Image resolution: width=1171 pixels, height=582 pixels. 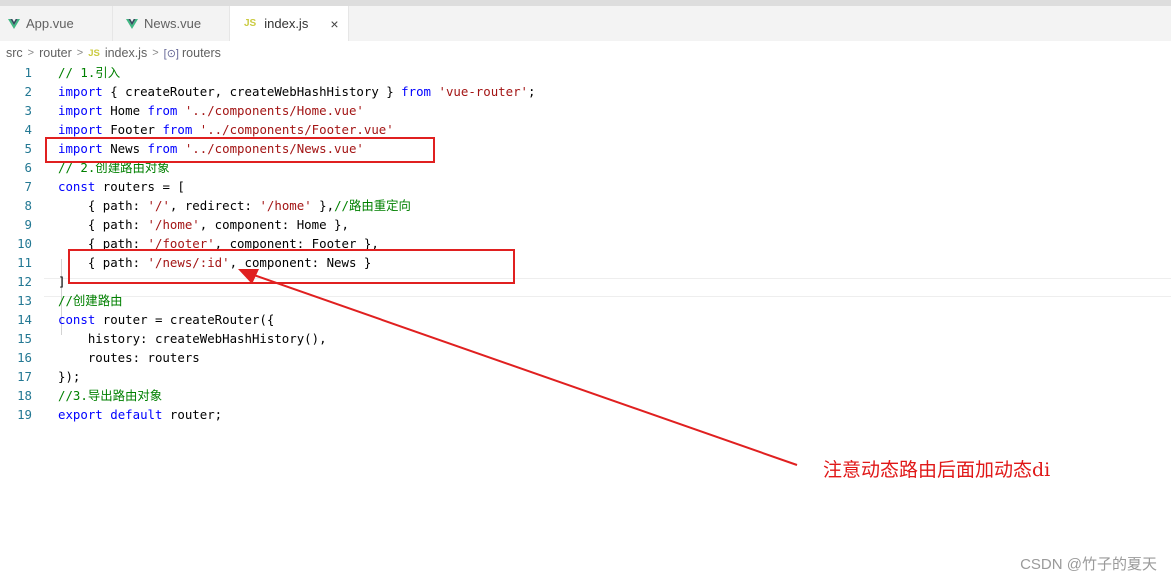 What do you see at coordinates (1088, 564) in the screenshot?
I see `watermark: CSDN @竹子的夏天` at bounding box center [1088, 564].